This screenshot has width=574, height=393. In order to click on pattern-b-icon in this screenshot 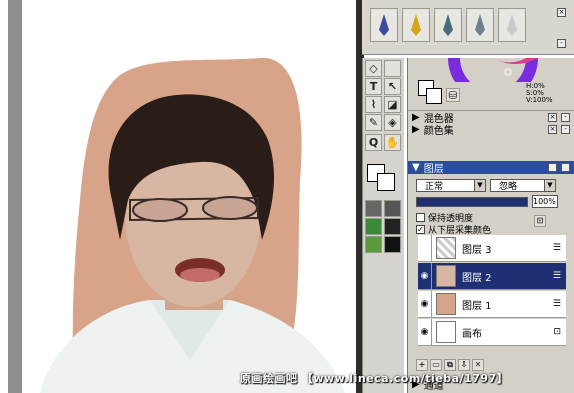, I will do `click(392, 208)`.